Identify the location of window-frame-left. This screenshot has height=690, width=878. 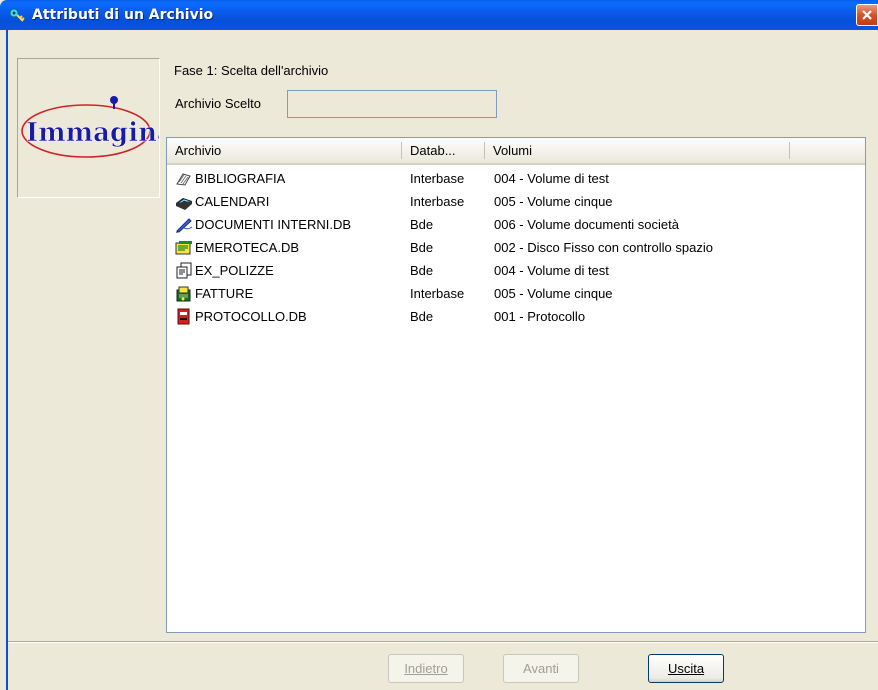
(7, 360).